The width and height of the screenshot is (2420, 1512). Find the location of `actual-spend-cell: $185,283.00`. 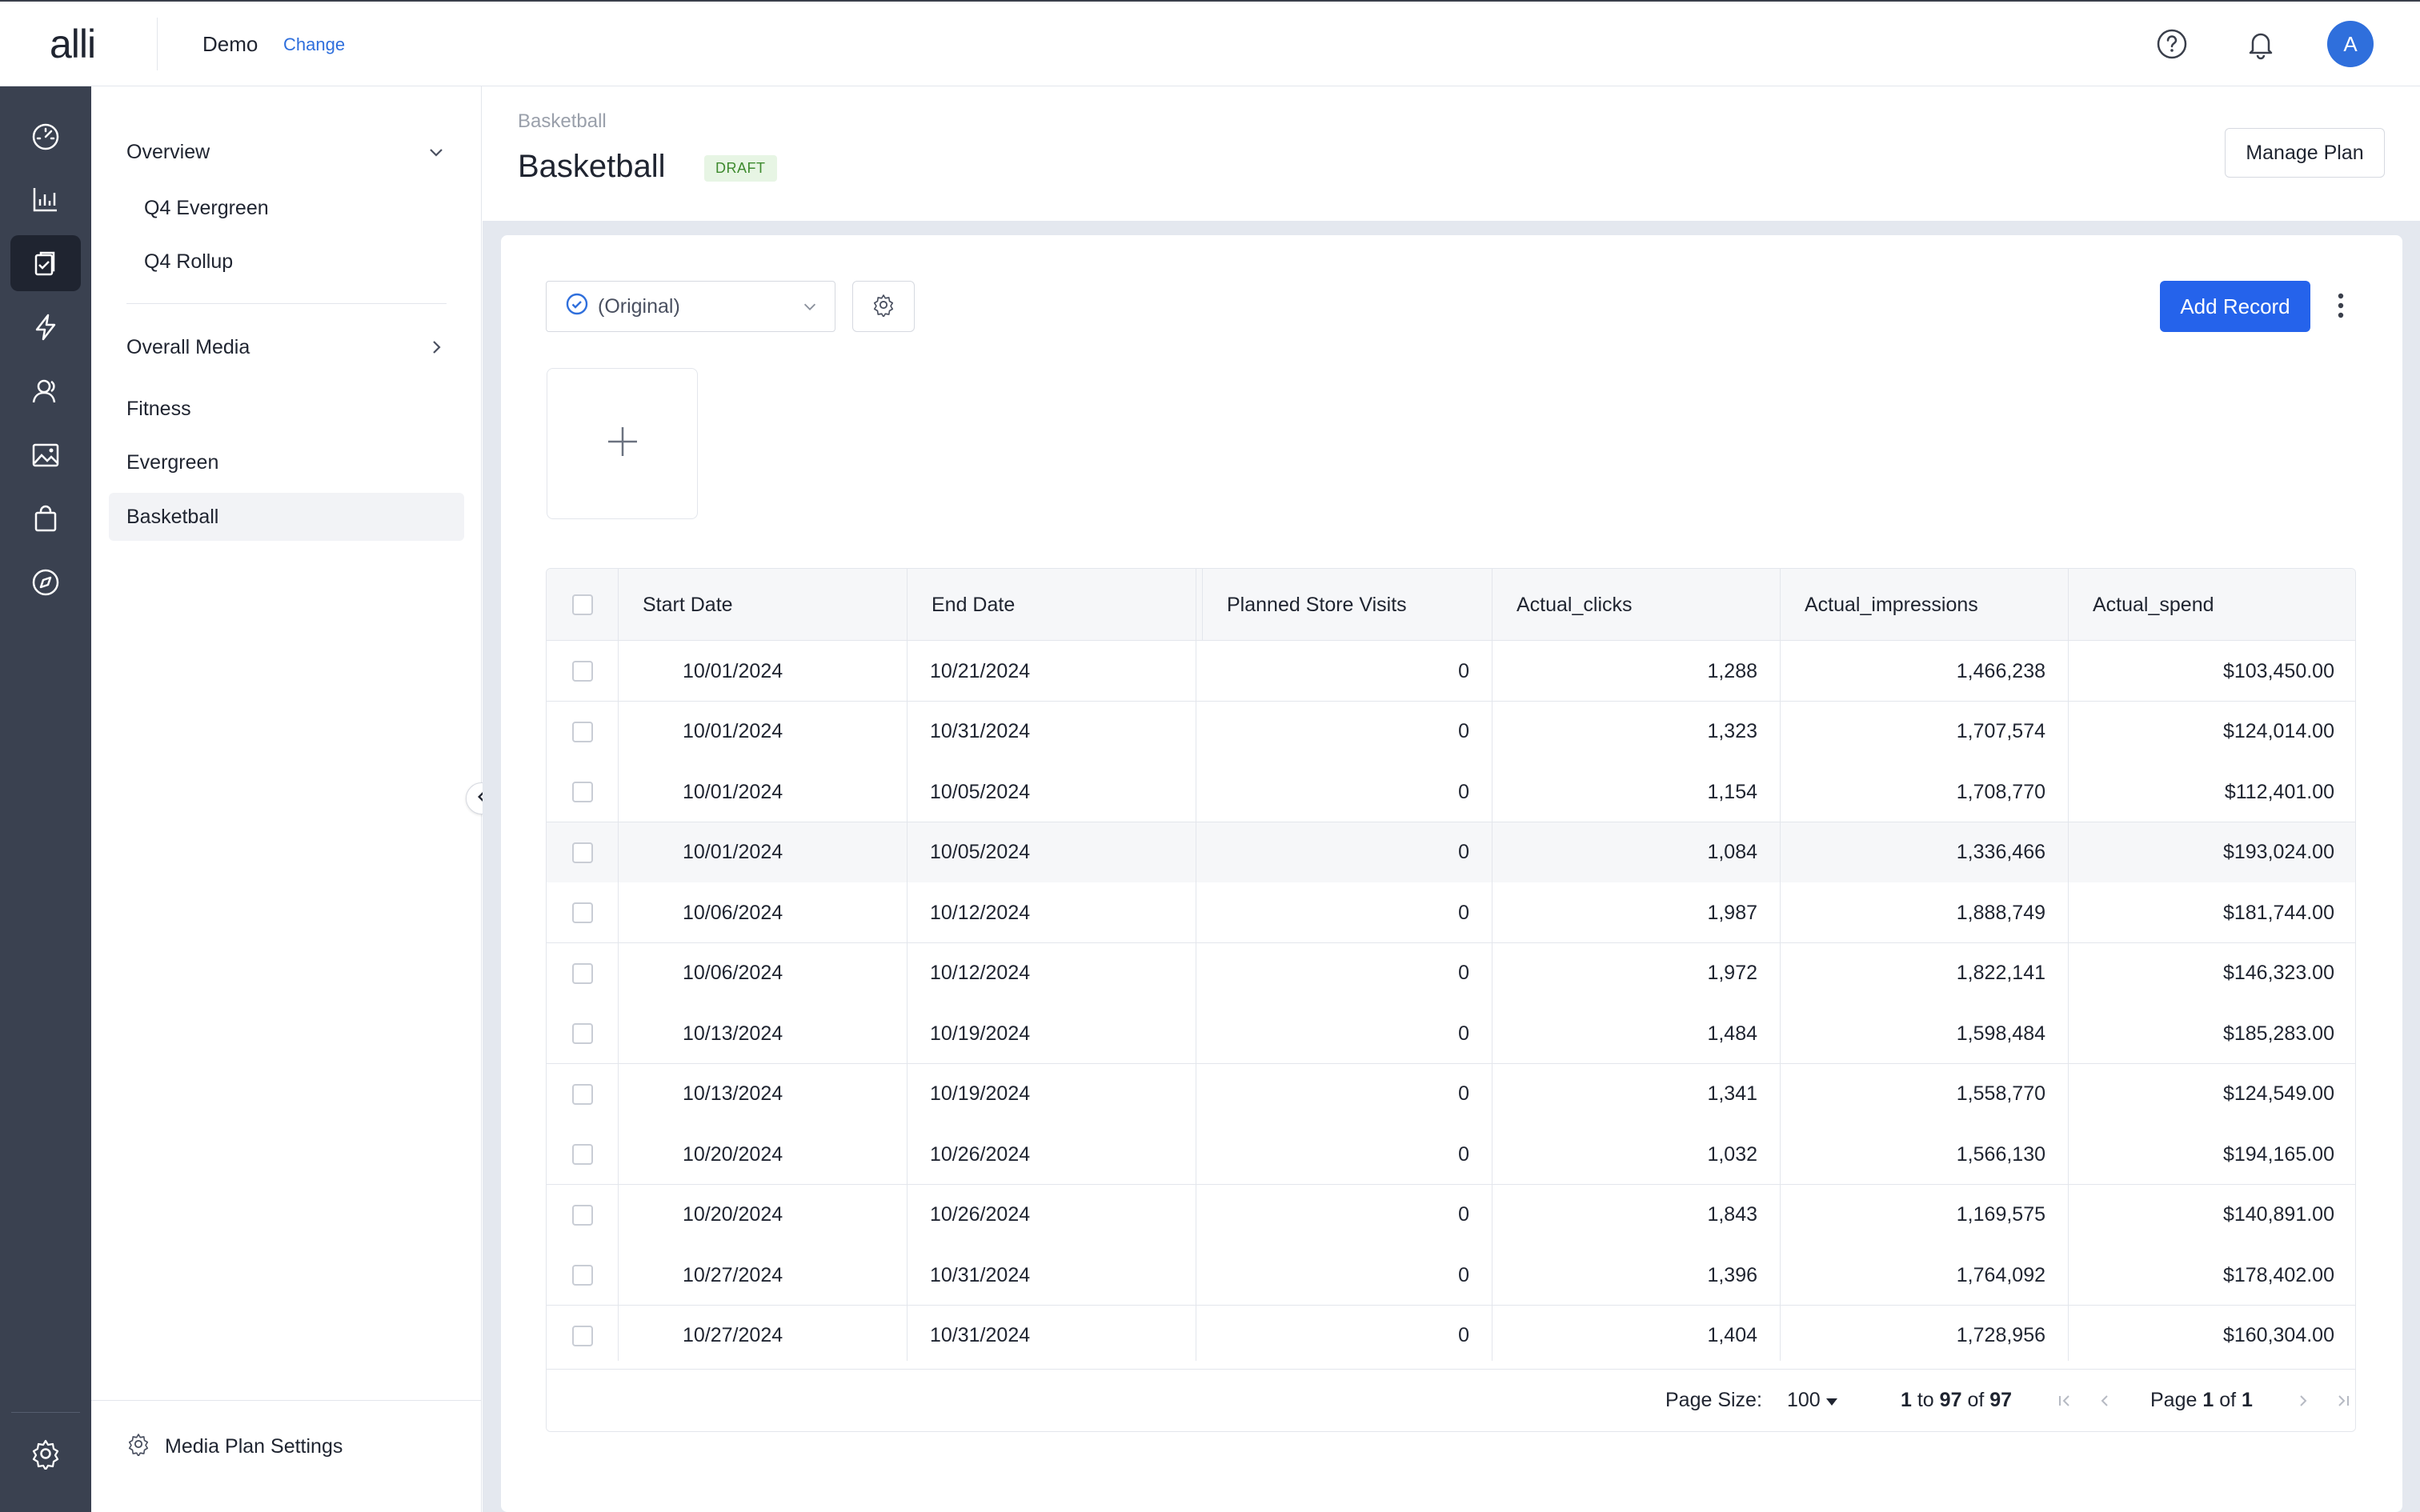

actual-spend-cell: $185,283.00 is located at coordinates (2212, 1033).